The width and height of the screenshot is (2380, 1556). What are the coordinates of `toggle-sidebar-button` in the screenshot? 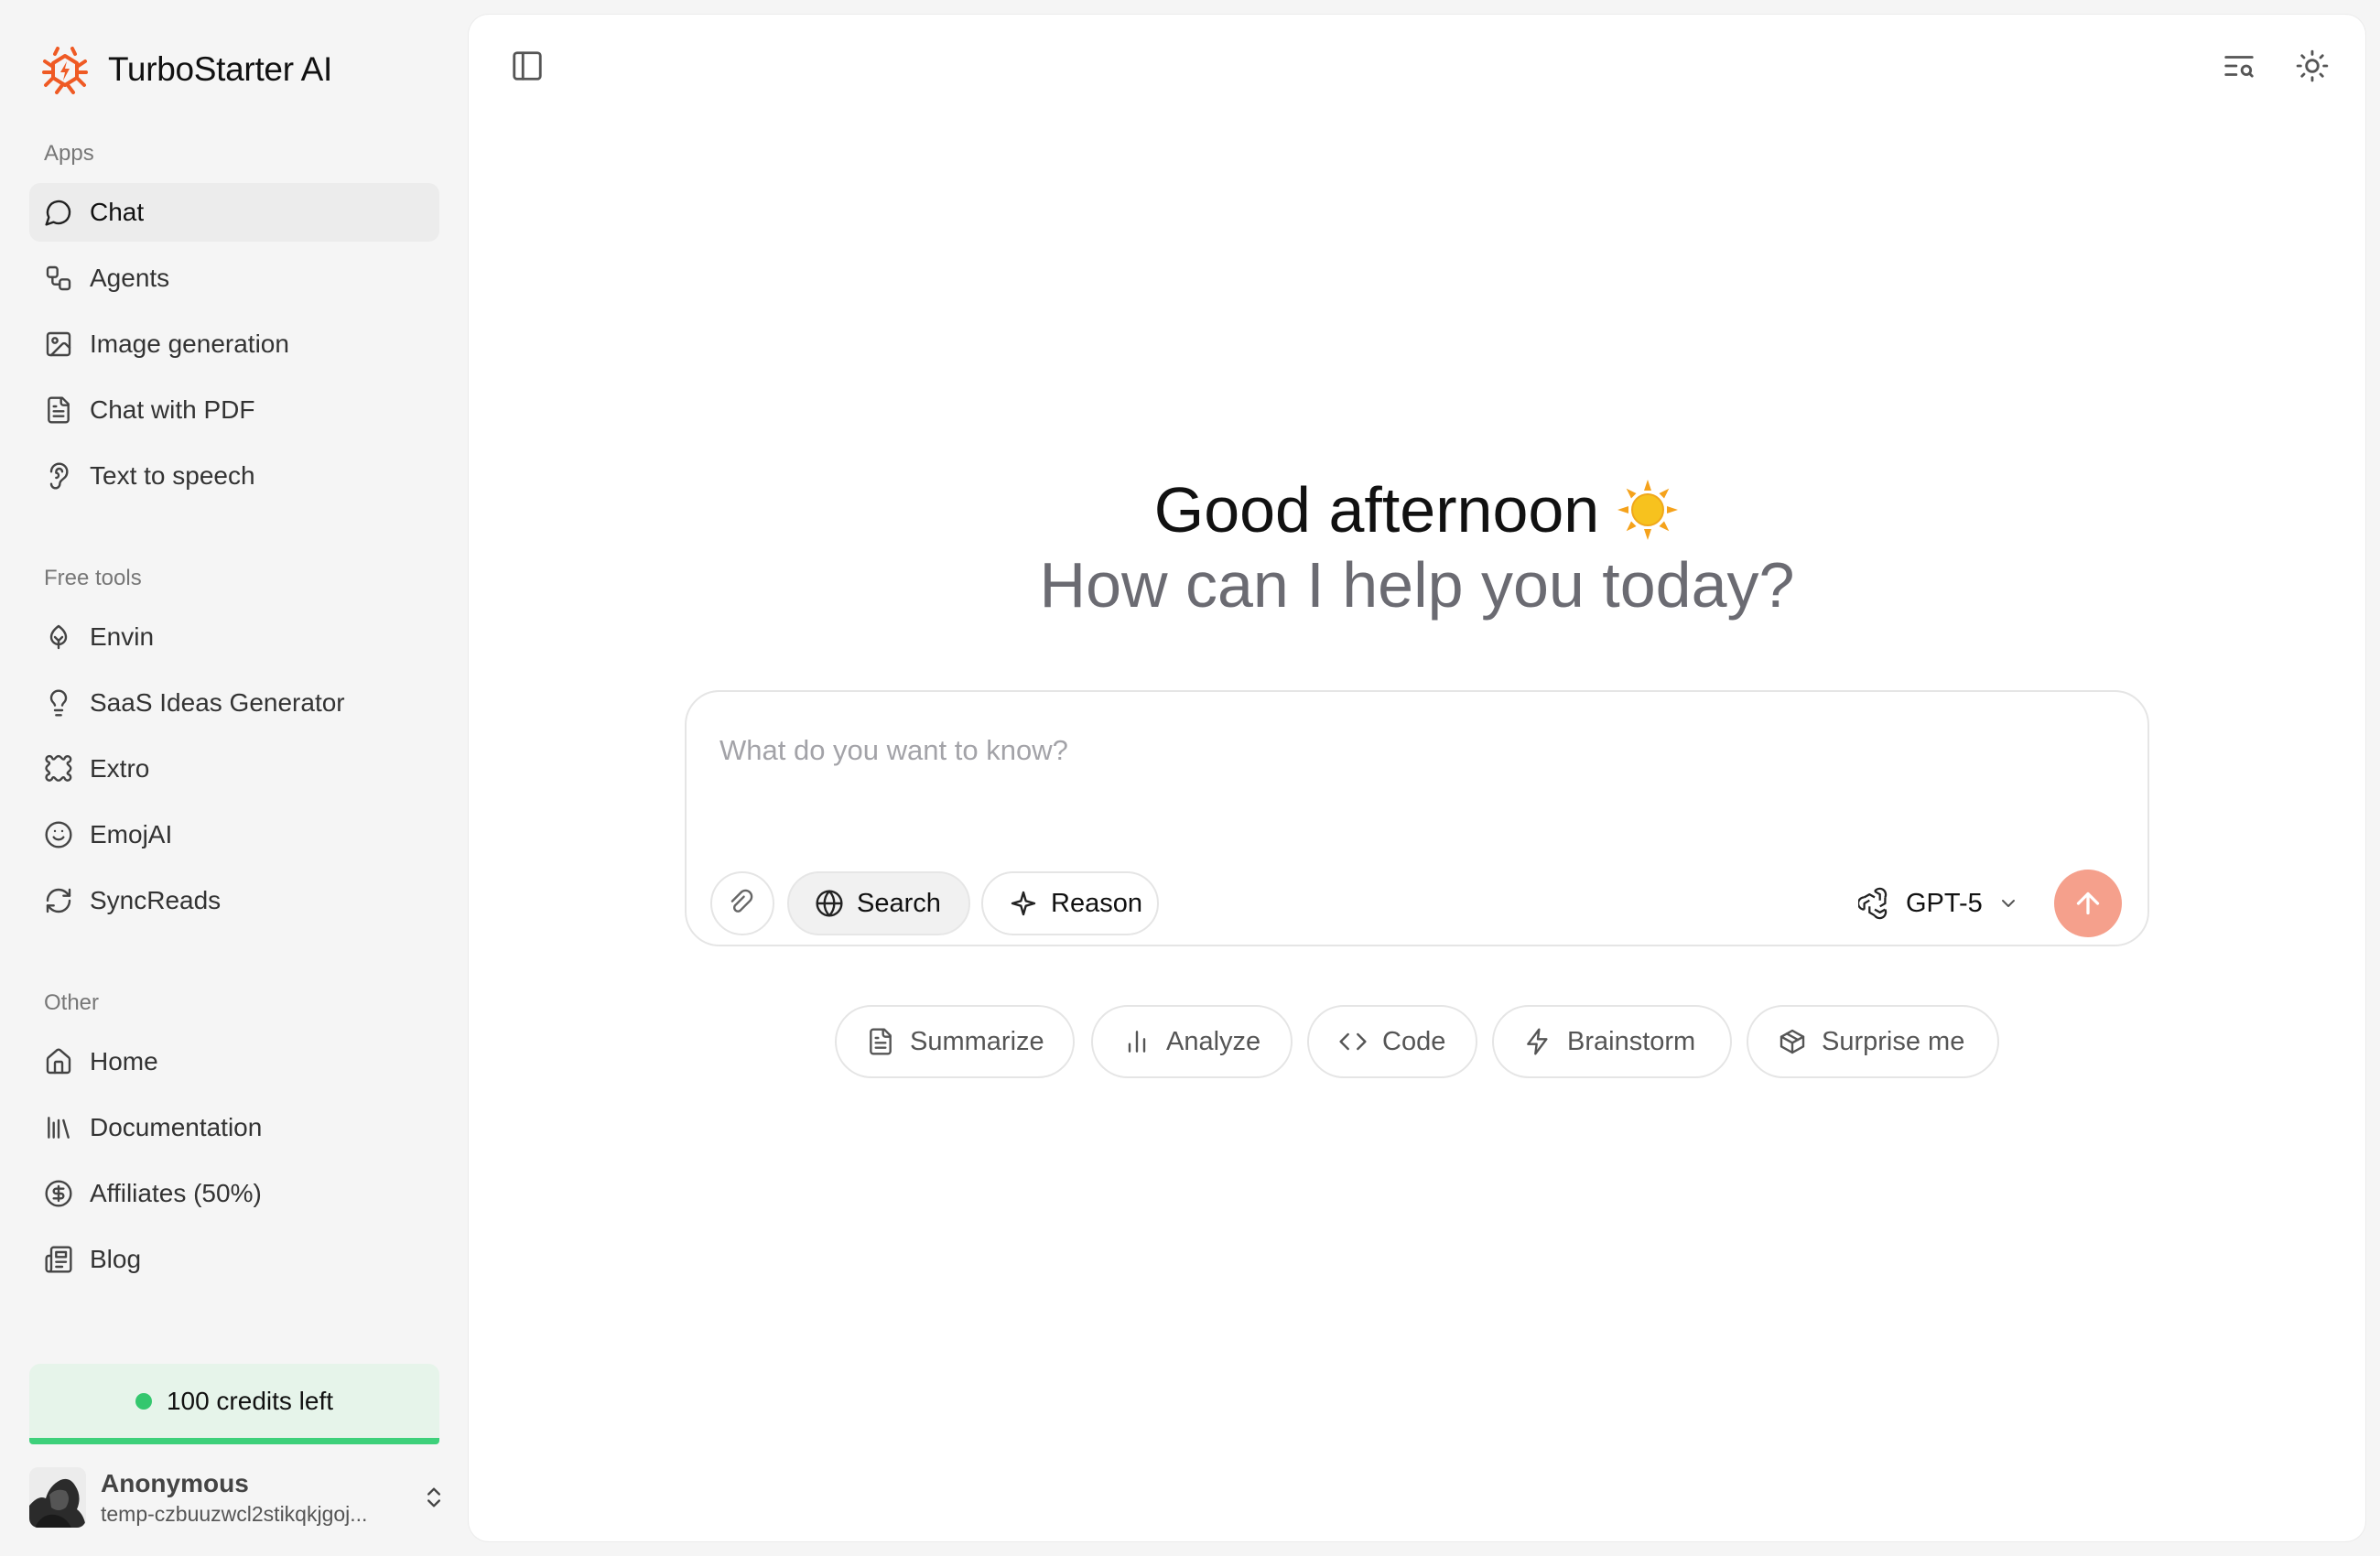 It's located at (527, 66).